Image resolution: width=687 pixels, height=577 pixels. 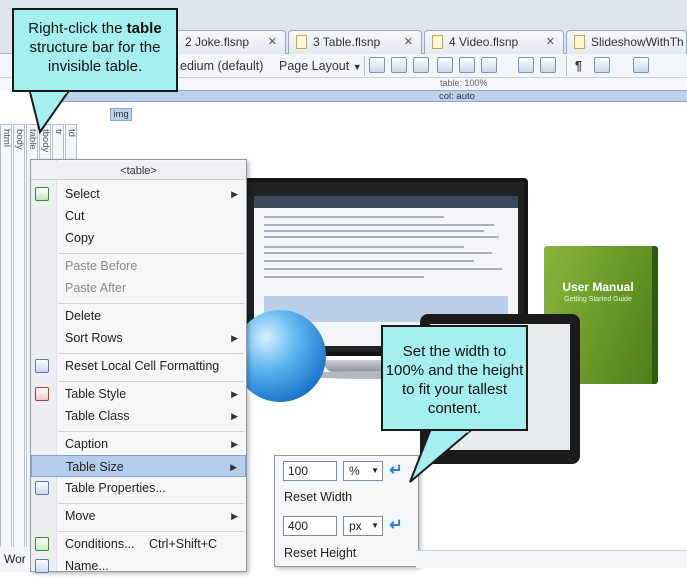 I want to click on bottom-toolbar, so click(x=551, y=559).